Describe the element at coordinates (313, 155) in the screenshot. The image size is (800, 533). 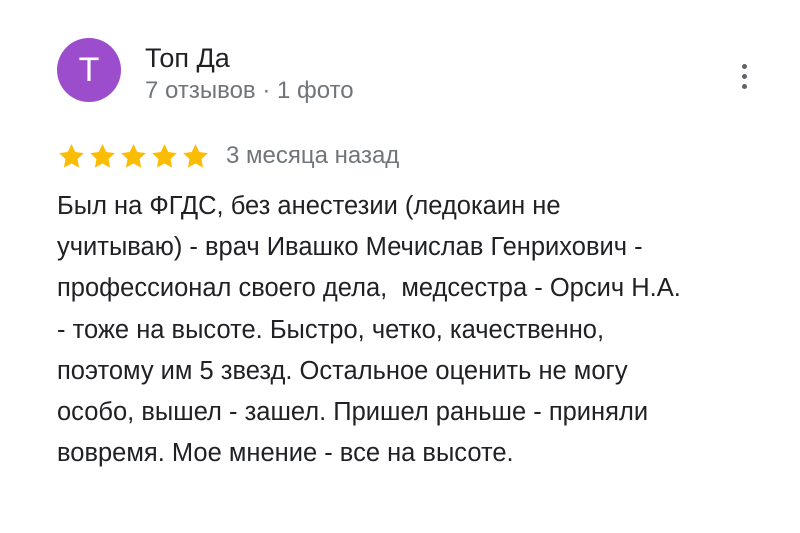
I see `review-date: 3 месяца назад` at that location.